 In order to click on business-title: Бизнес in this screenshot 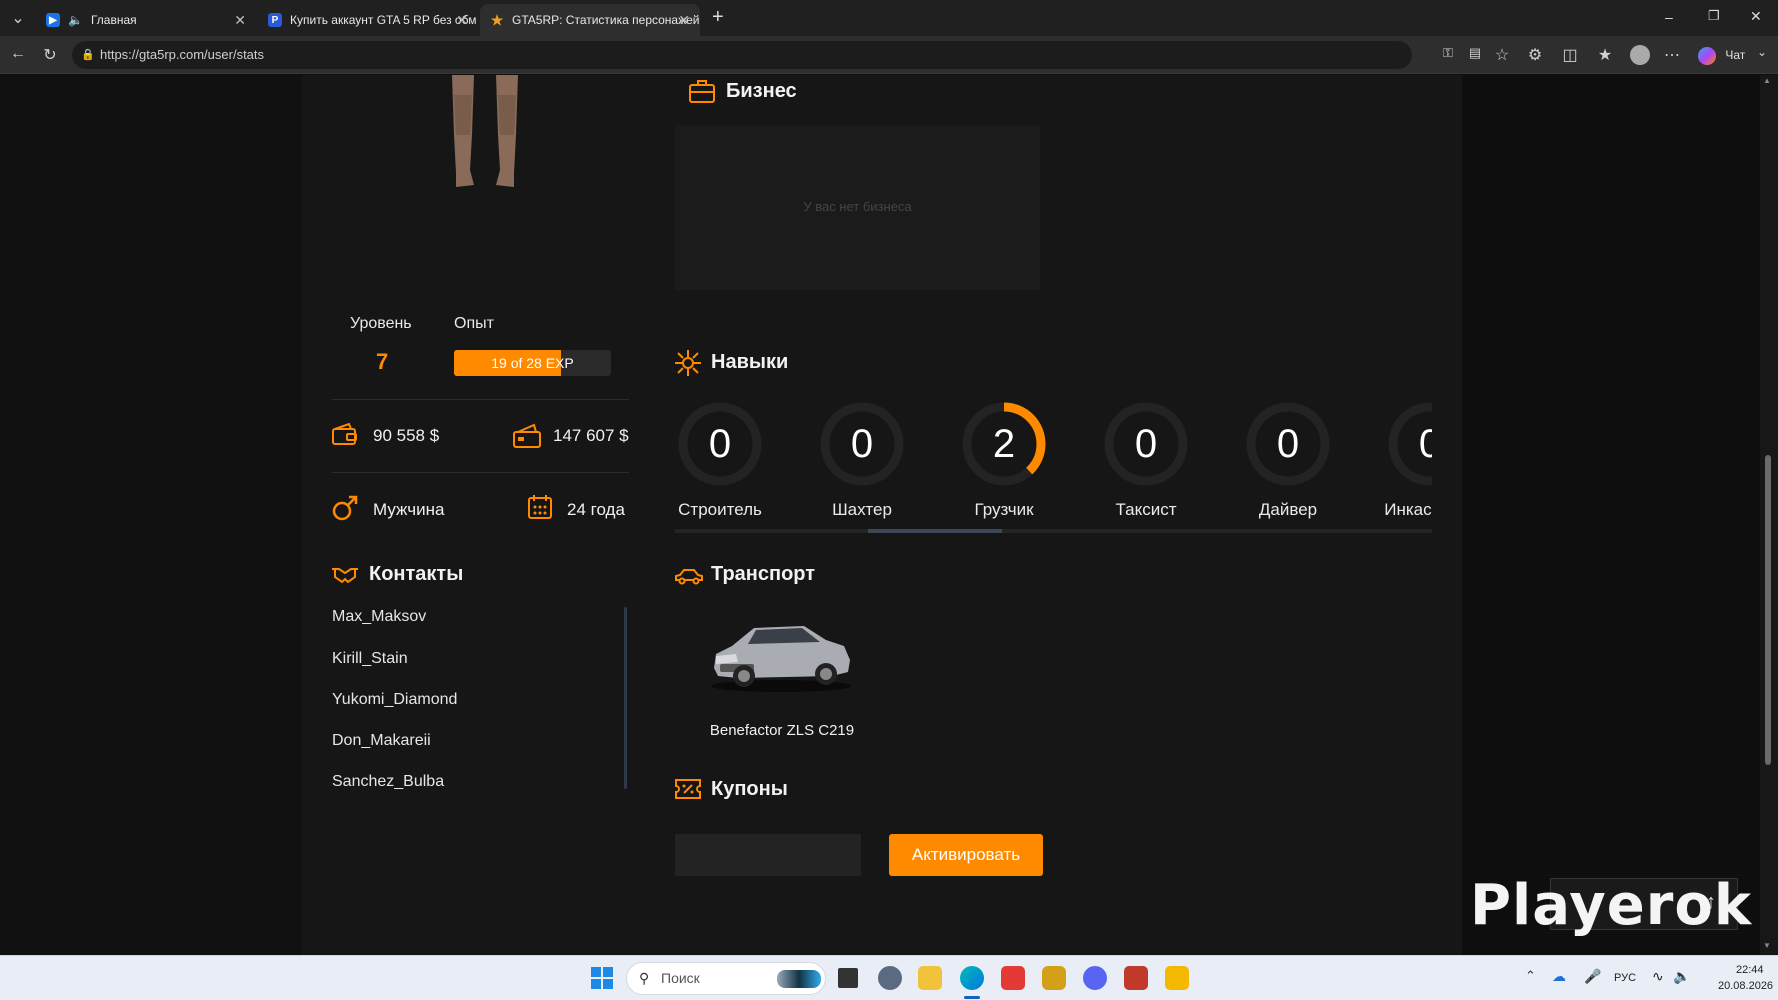, I will do `click(761, 91)`.